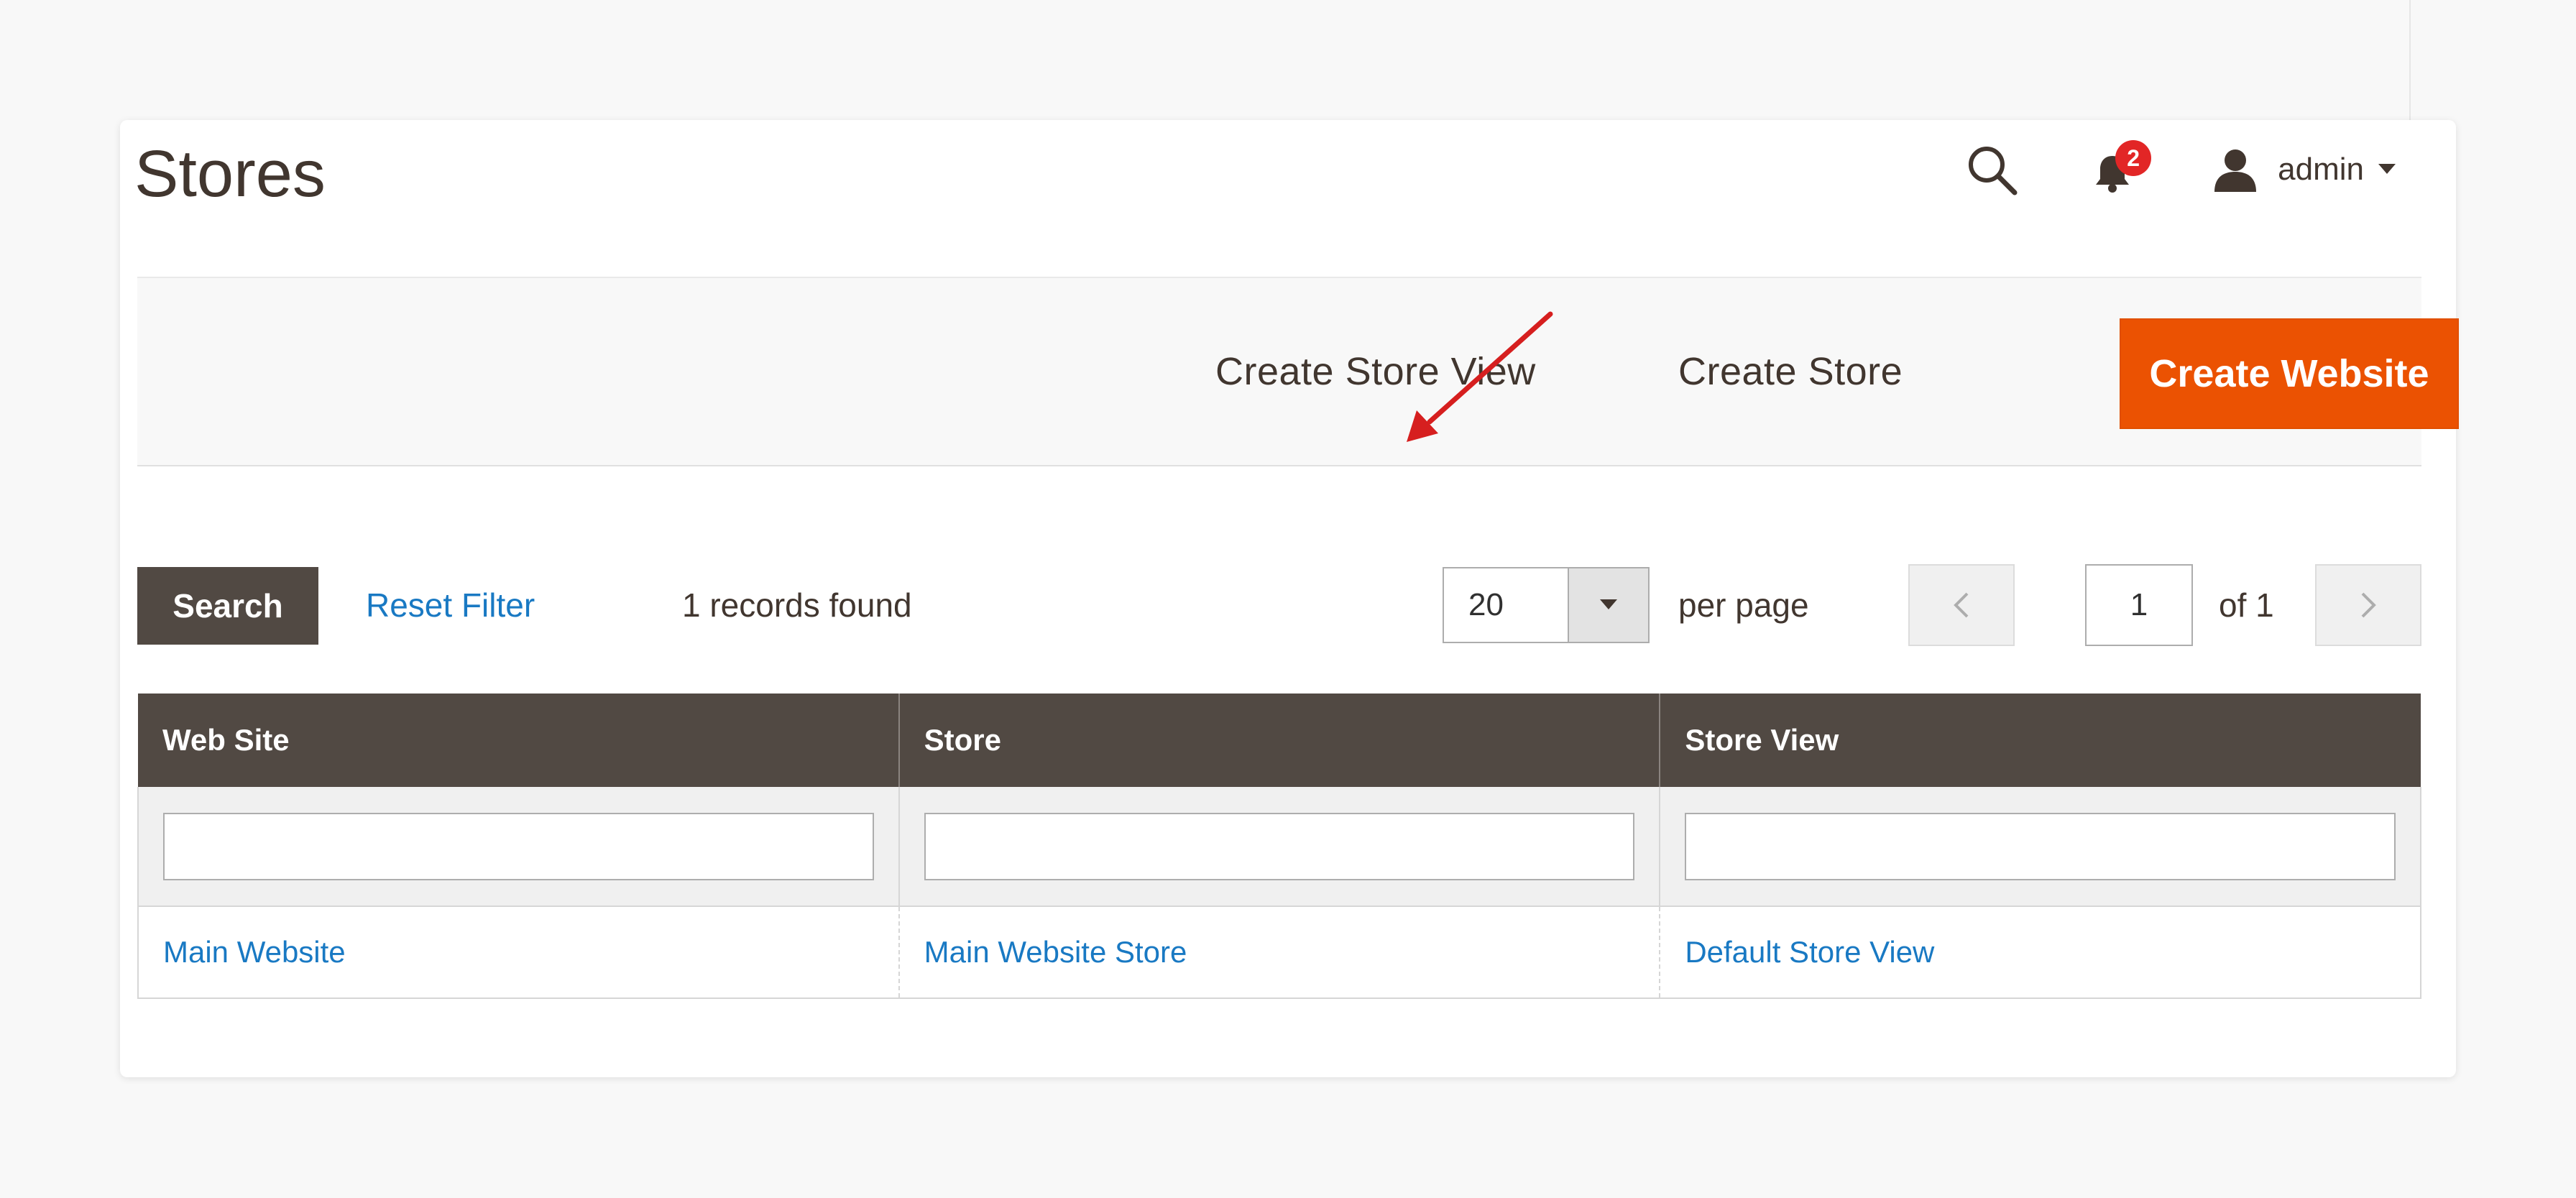 The width and height of the screenshot is (2576, 1198). I want to click on store-view-filter-input, so click(2040, 846).